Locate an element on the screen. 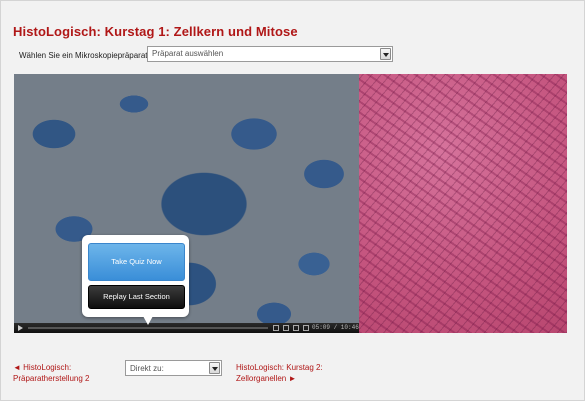 Image resolution: width=585 pixels, height=401 pixels. popup-pointer is located at coordinates (148, 320).